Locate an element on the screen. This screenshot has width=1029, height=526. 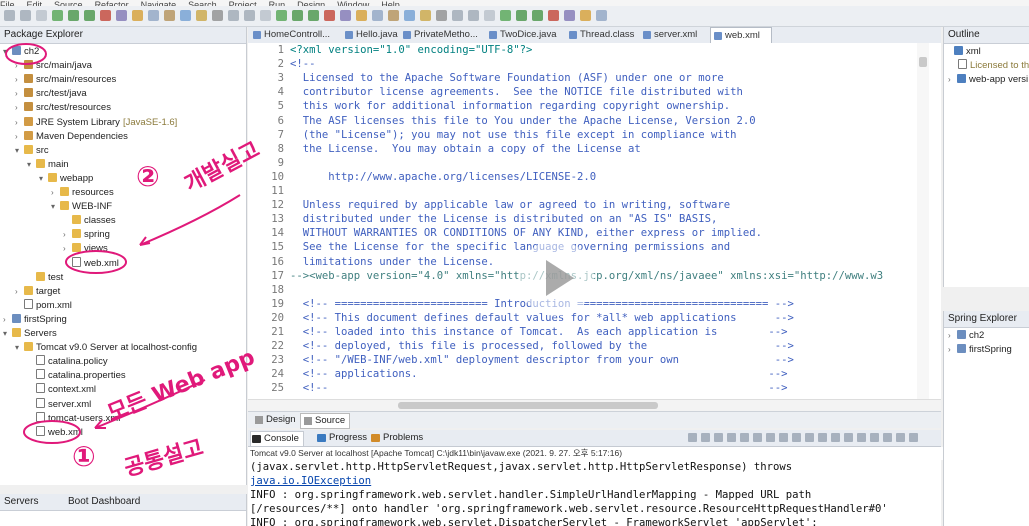
editor-vertical-scrollbar is located at coordinates (923, 221).